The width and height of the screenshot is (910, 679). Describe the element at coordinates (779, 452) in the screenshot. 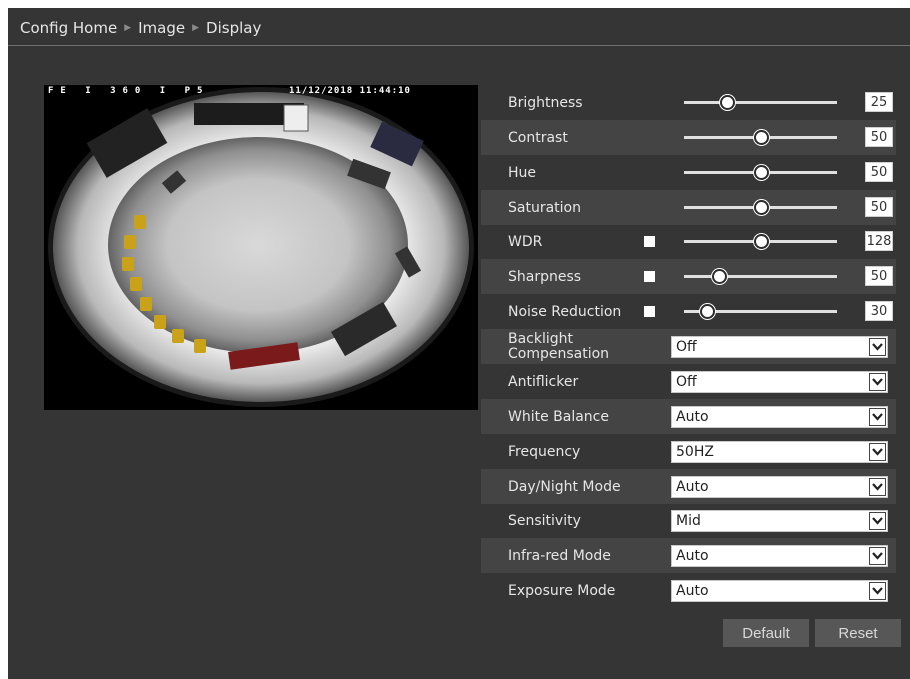

I see `frequency-select: 50HZ` at that location.